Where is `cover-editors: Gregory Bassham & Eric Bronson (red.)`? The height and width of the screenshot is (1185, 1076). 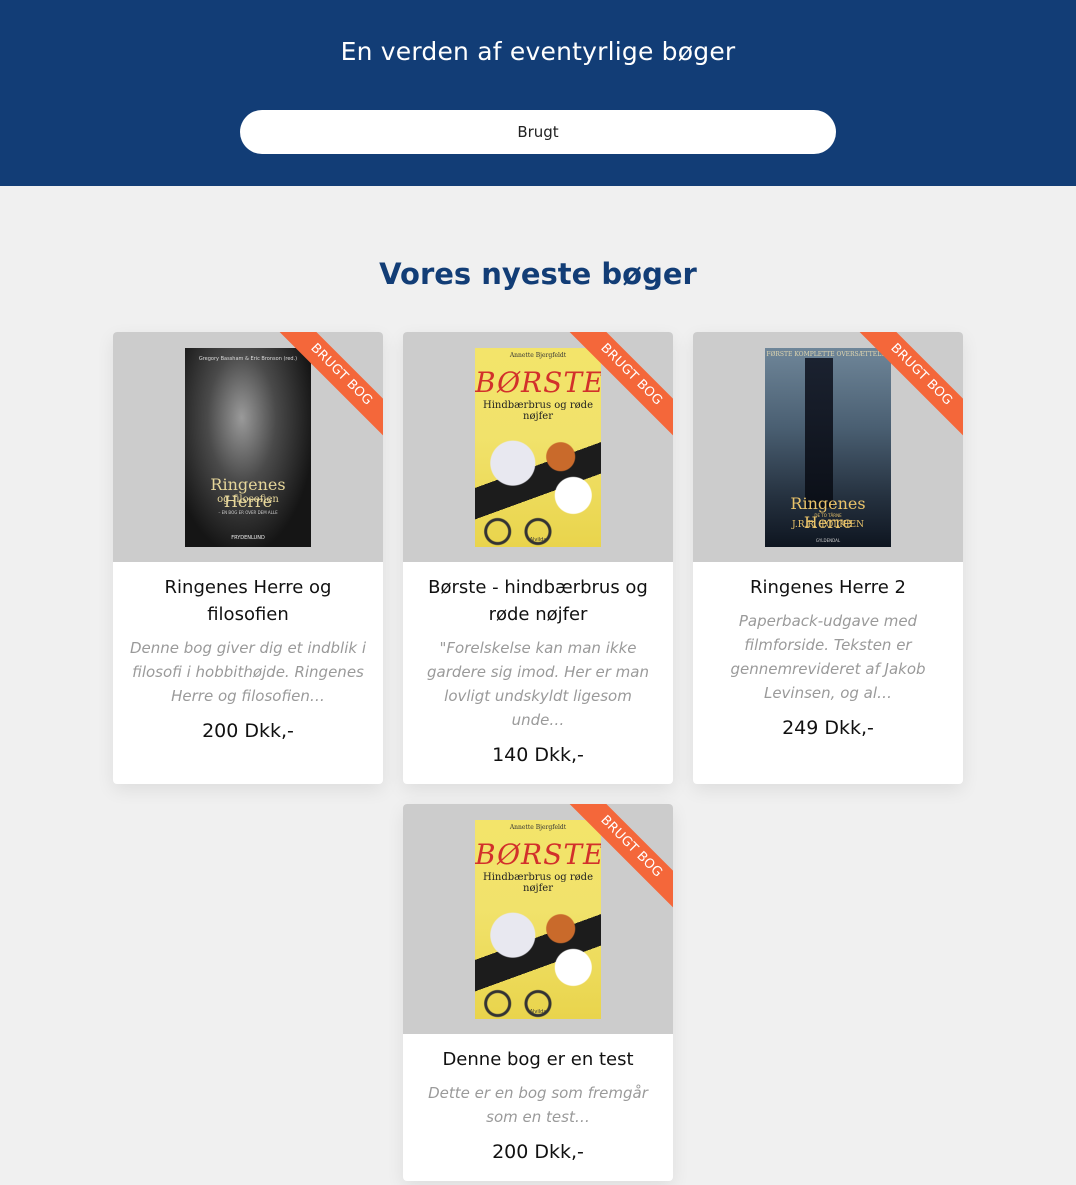
cover-editors: Gregory Bassham & Eric Bronson (red.) is located at coordinates (248, 358).